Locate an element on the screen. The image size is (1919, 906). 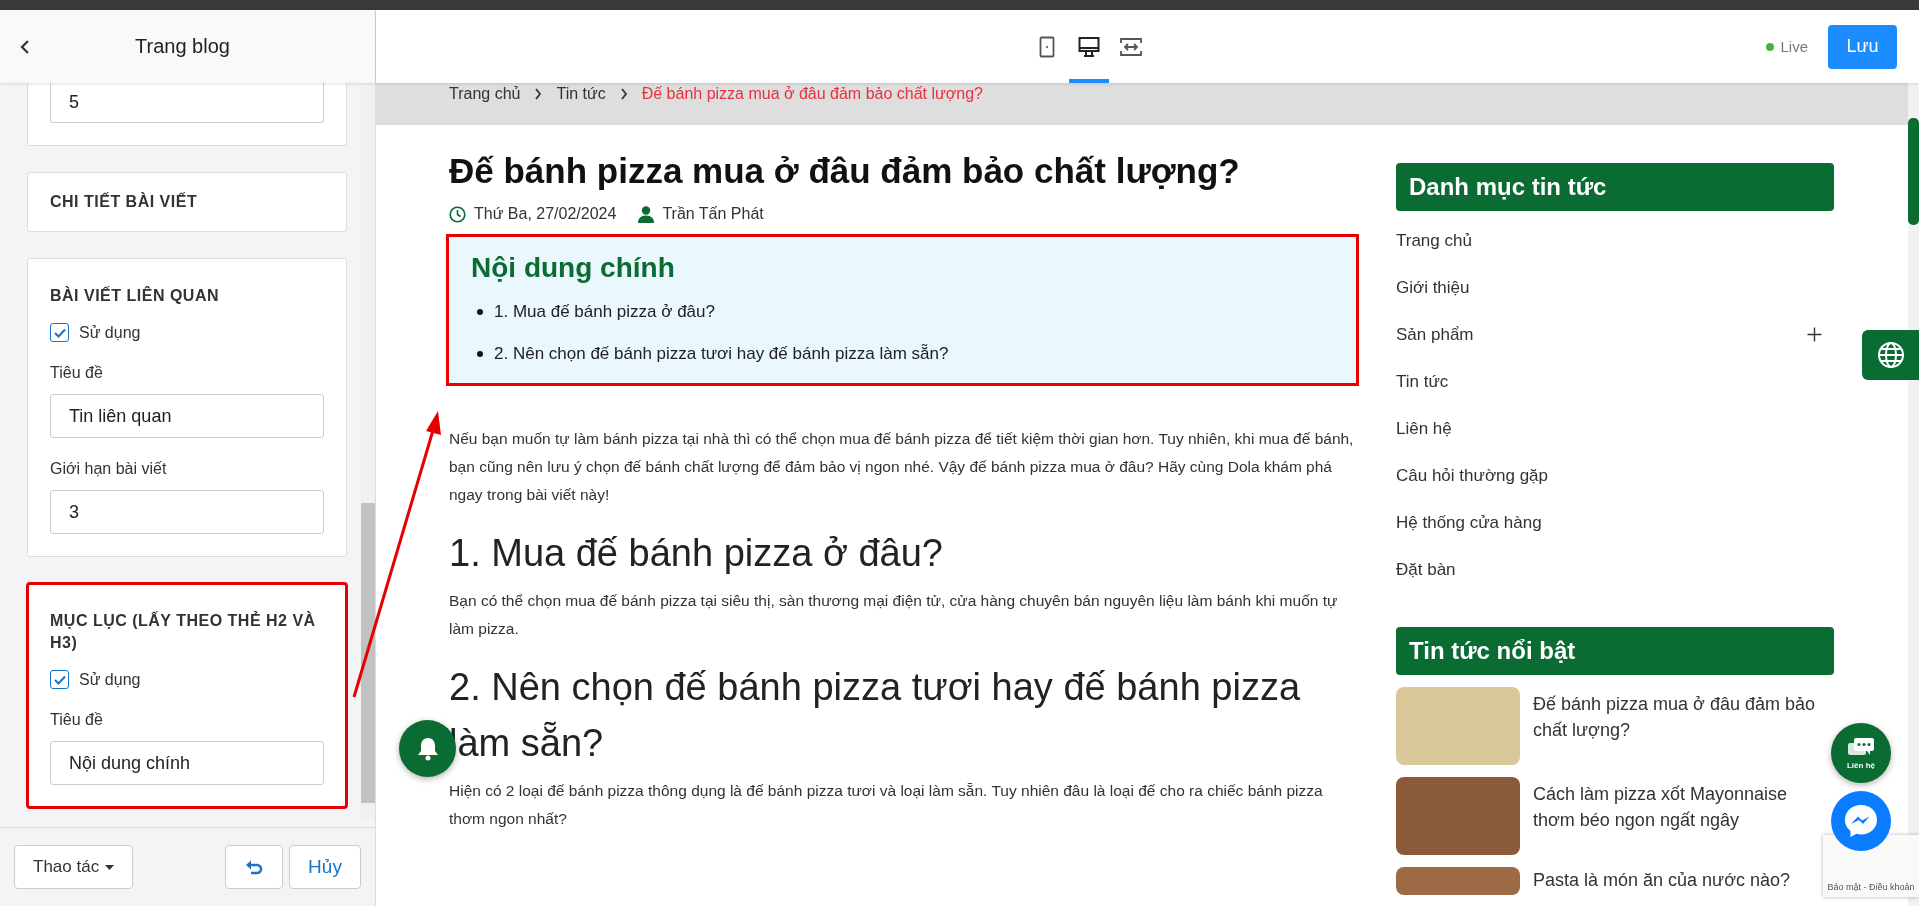
language-button is located at coordinates (1890, 355).